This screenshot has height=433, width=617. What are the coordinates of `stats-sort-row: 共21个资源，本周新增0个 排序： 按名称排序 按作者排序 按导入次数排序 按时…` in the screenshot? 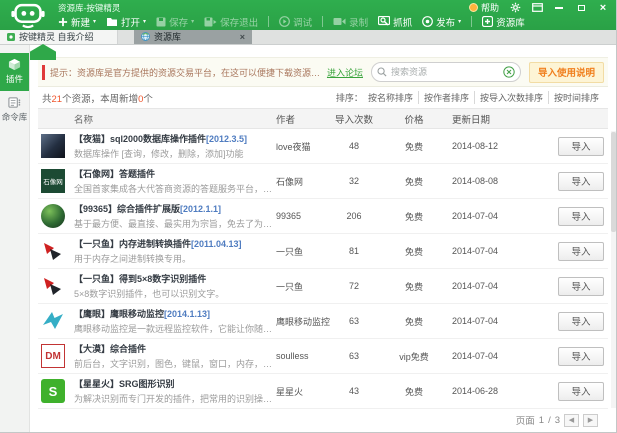 It's located at (323, 97).